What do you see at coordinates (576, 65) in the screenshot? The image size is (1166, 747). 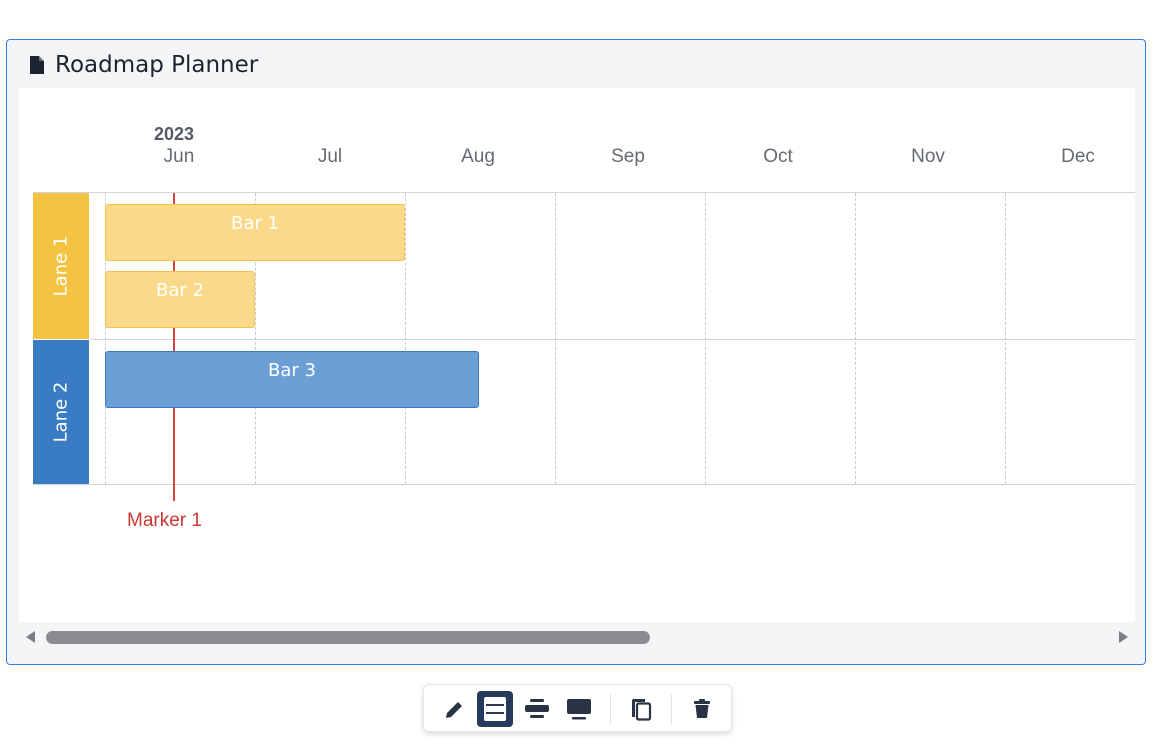 I see `panel-header: Roadmap Planner` at bounding box center [576, 65].